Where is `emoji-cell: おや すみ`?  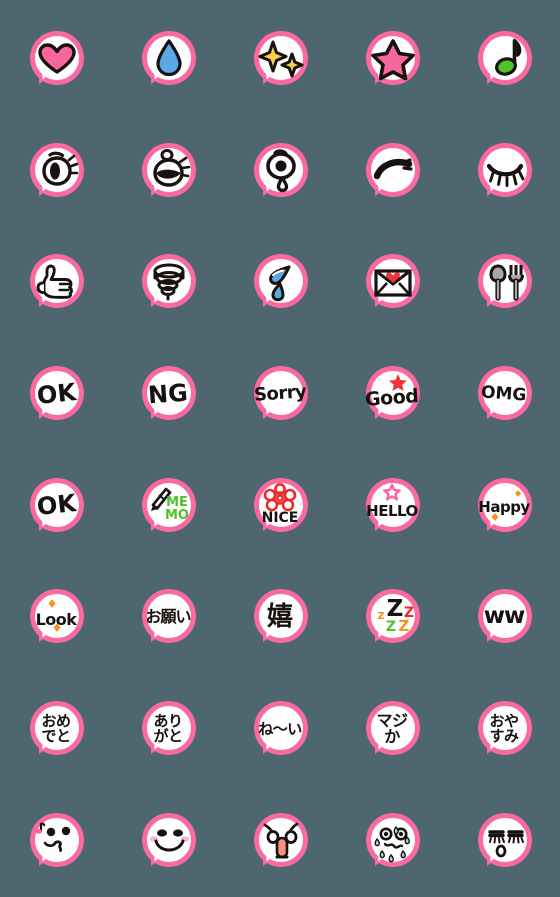 emoji-cell: おや すみ is located at coordinates (504, 729).